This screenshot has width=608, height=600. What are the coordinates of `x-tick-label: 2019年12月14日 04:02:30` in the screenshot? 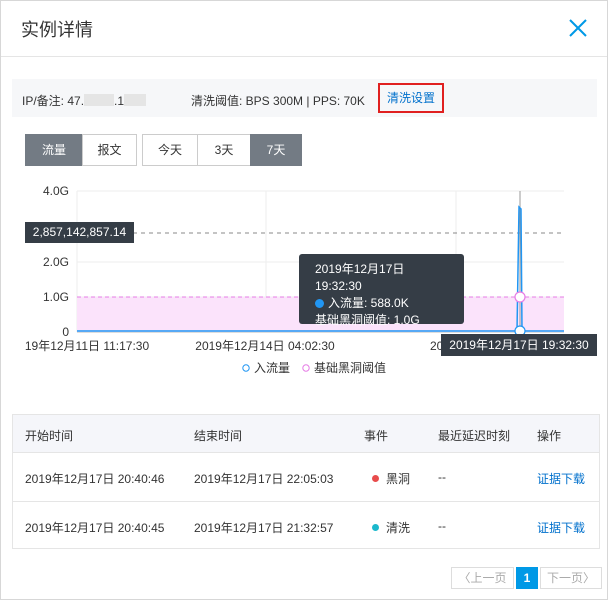 It's located at (265, 346).